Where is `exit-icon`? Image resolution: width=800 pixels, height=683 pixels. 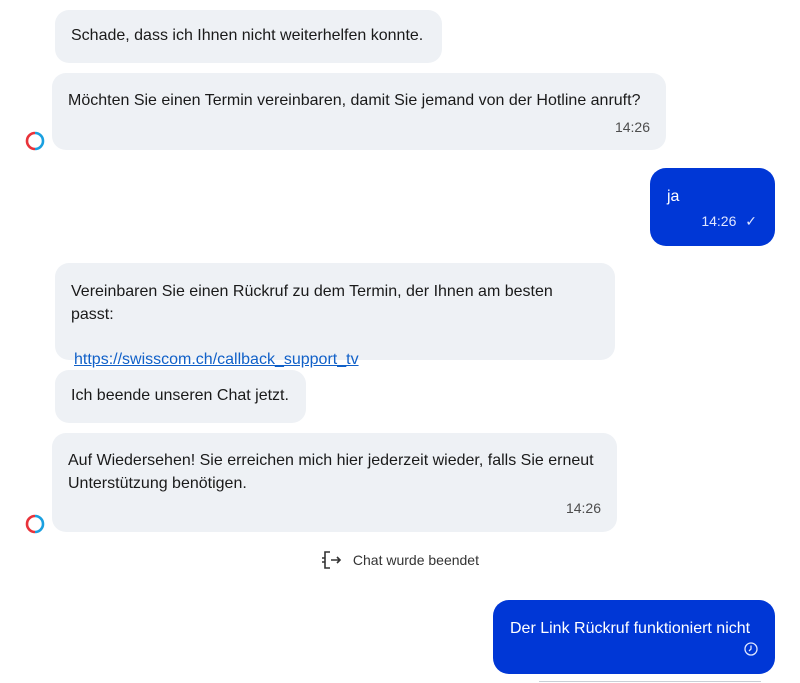 exit-icon is located at coordinates (332, 560).